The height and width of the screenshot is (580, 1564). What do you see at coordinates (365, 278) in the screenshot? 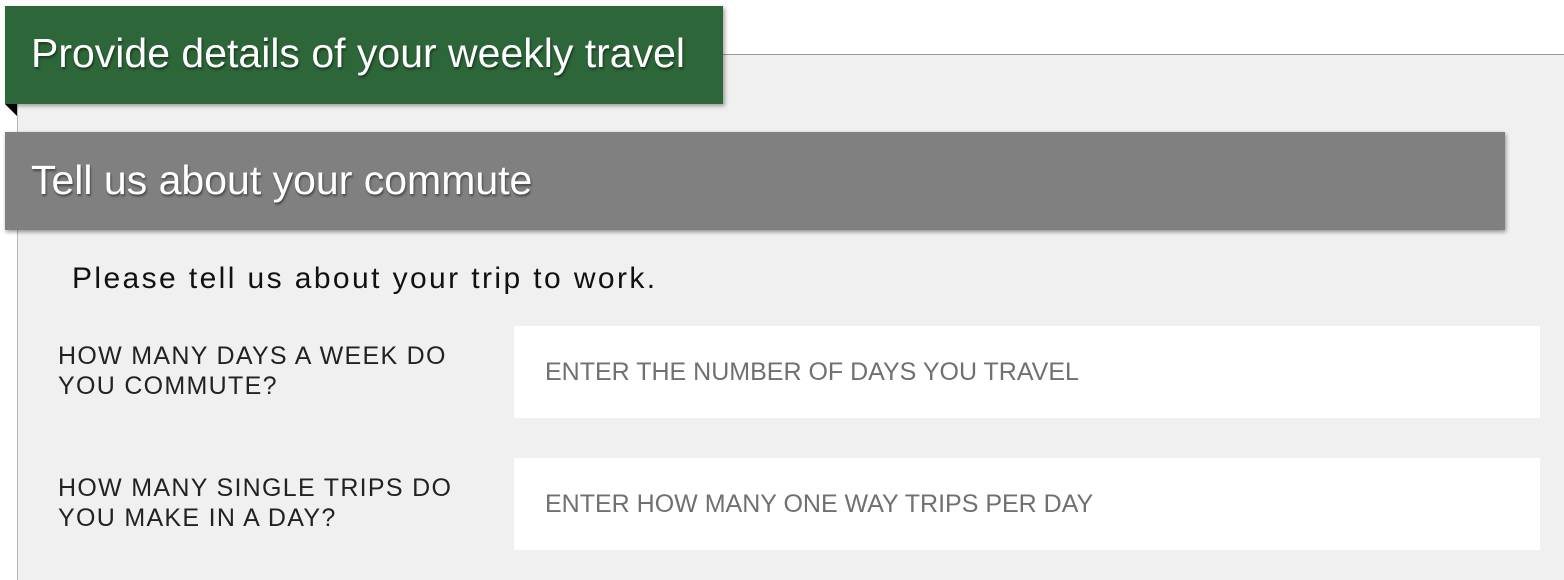
I see `intro-text: Please tell us about your trip to work.` at bounding box center [365, 278].